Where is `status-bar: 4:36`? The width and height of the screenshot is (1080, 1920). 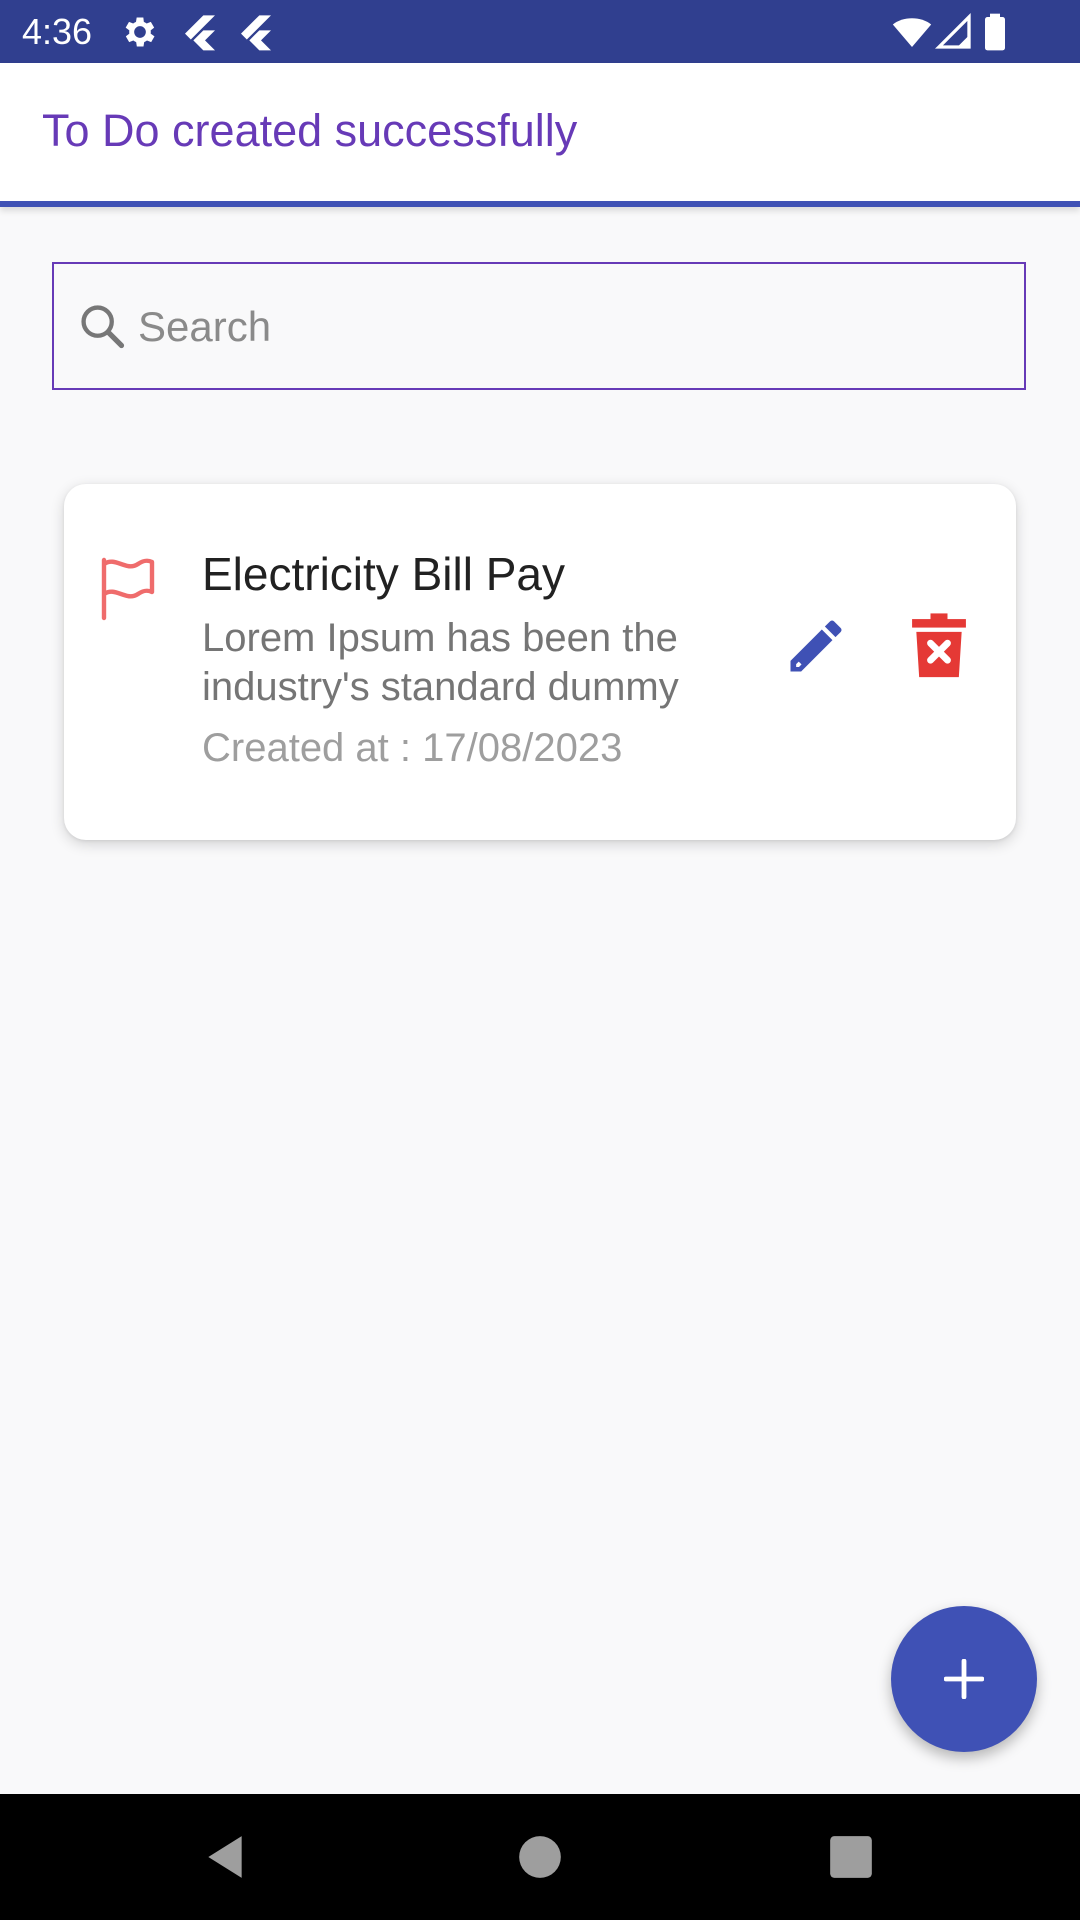
status-bar: 4:36 is located at coordinates (540, 31).